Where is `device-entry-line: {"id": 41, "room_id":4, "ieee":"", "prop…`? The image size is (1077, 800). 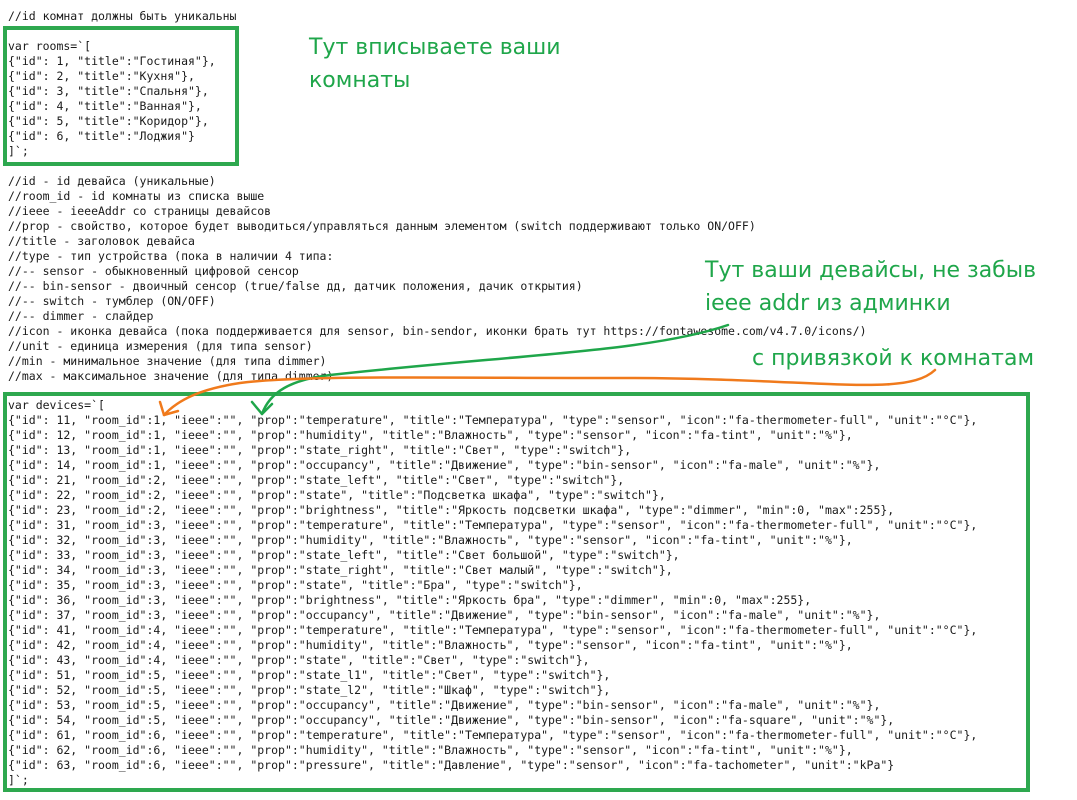
device-entry-line: {"id": 41, "room_id":4, "ieee":"", "prop… is located at coordinates (493, 630).